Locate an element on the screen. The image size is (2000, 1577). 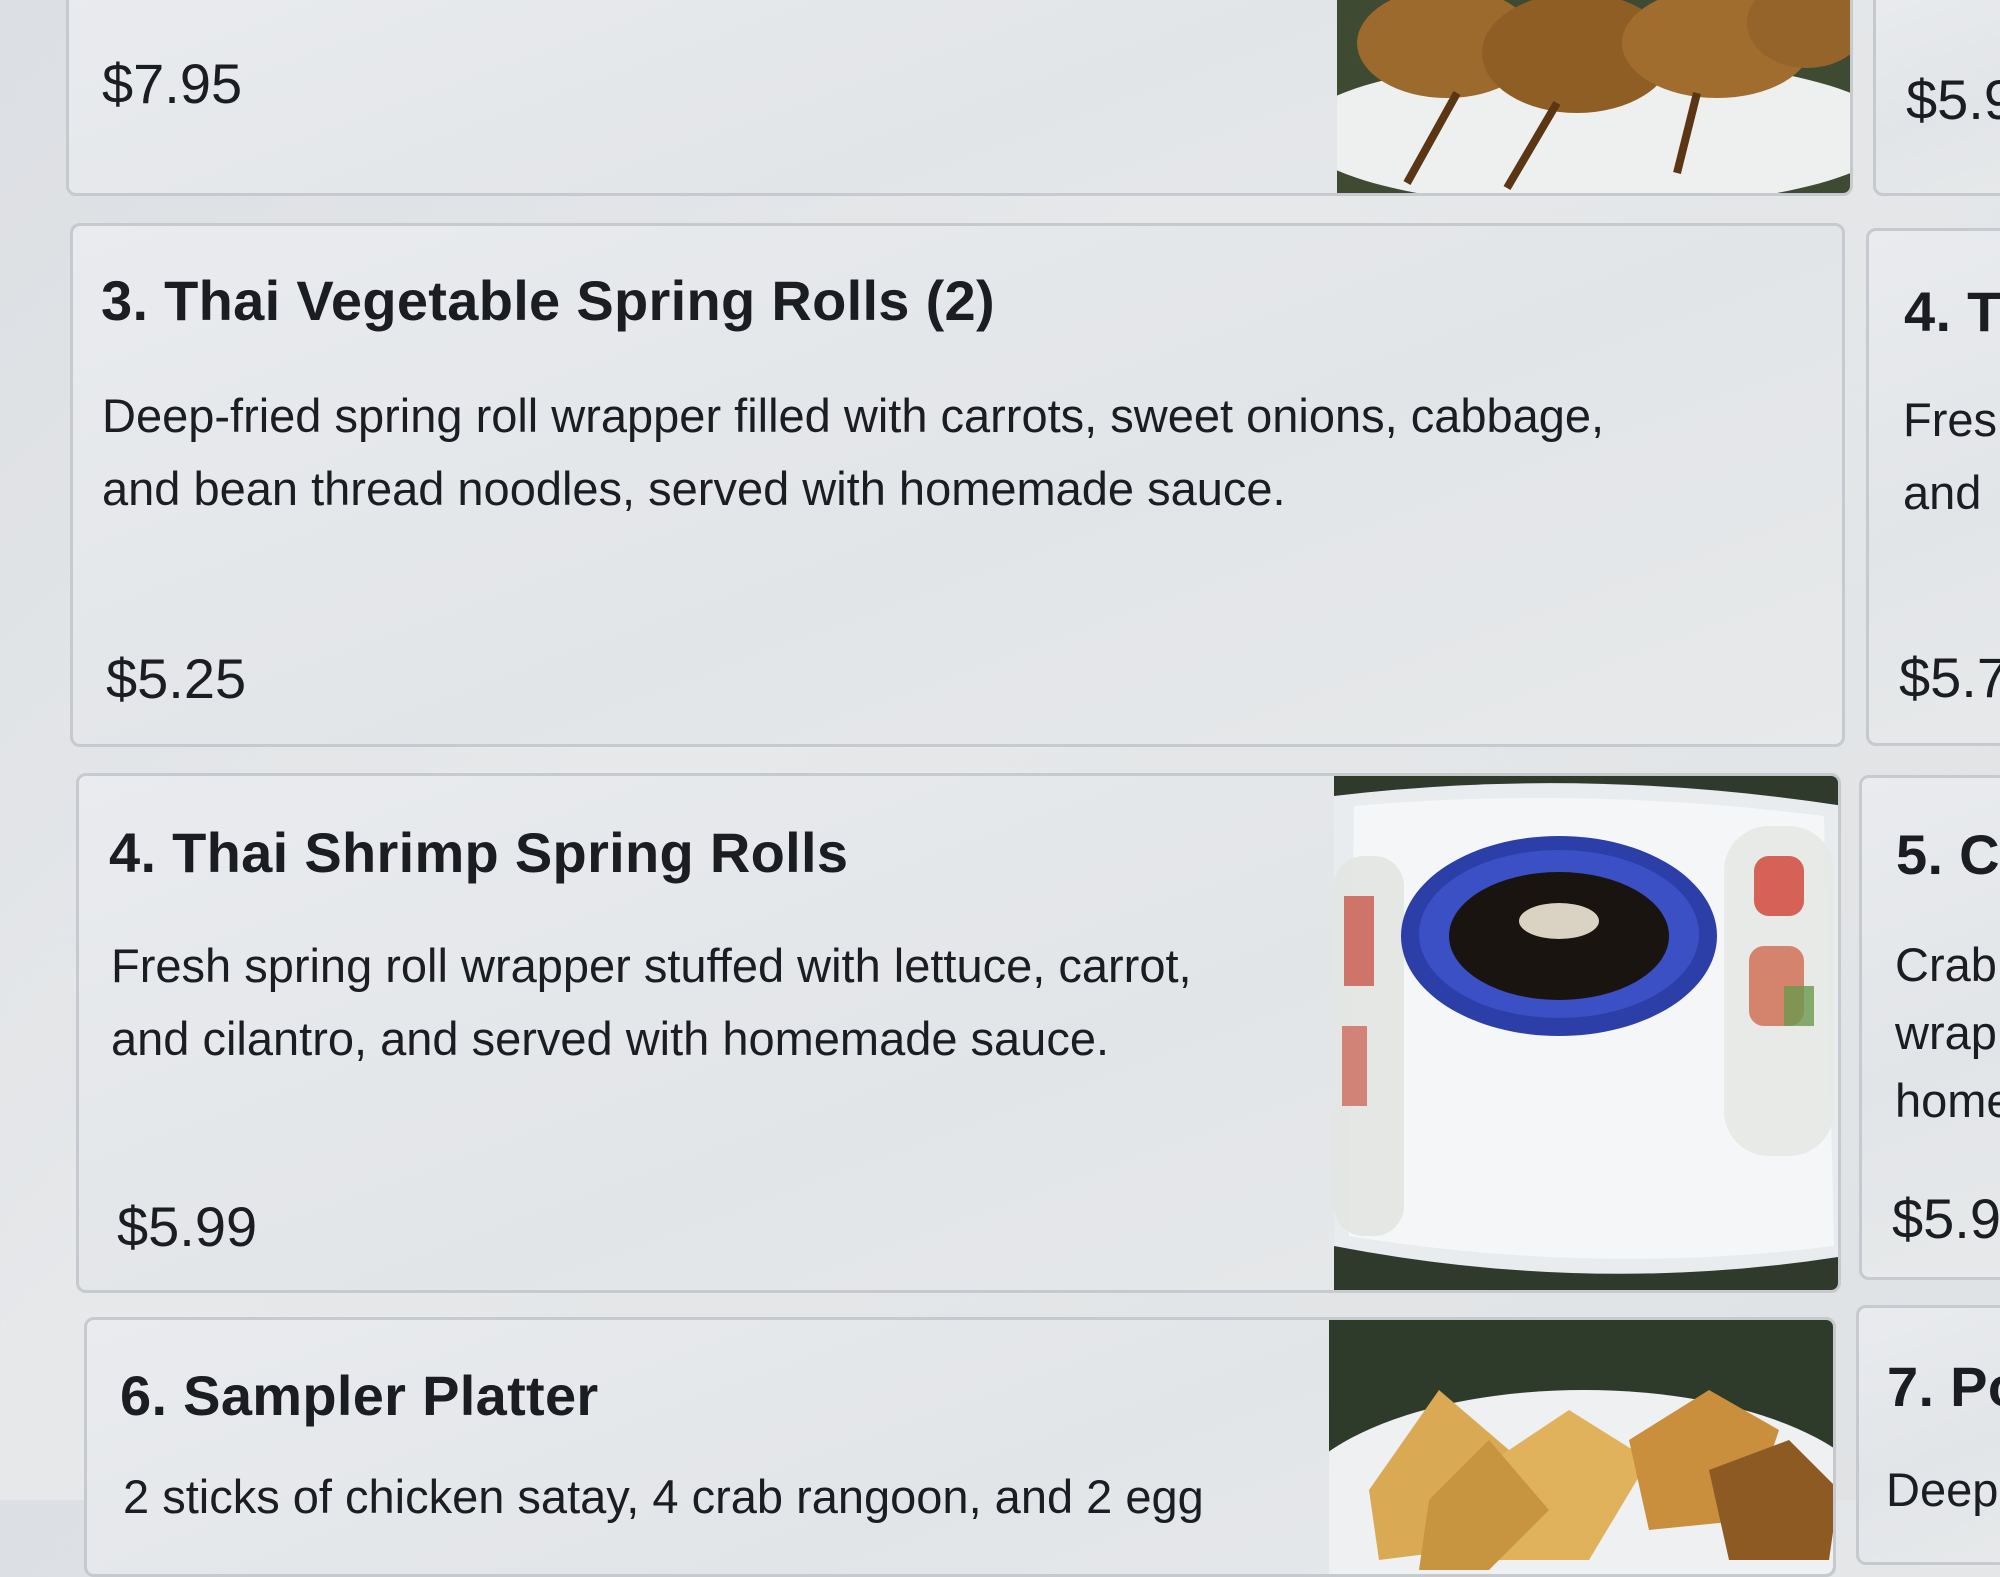
menu-item-card: $7.95 is located at coordinates (959, 98).